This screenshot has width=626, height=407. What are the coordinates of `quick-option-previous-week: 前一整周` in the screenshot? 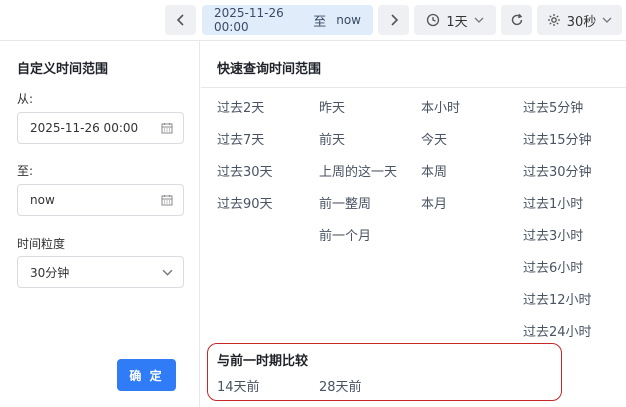 It's located at (345, 202).